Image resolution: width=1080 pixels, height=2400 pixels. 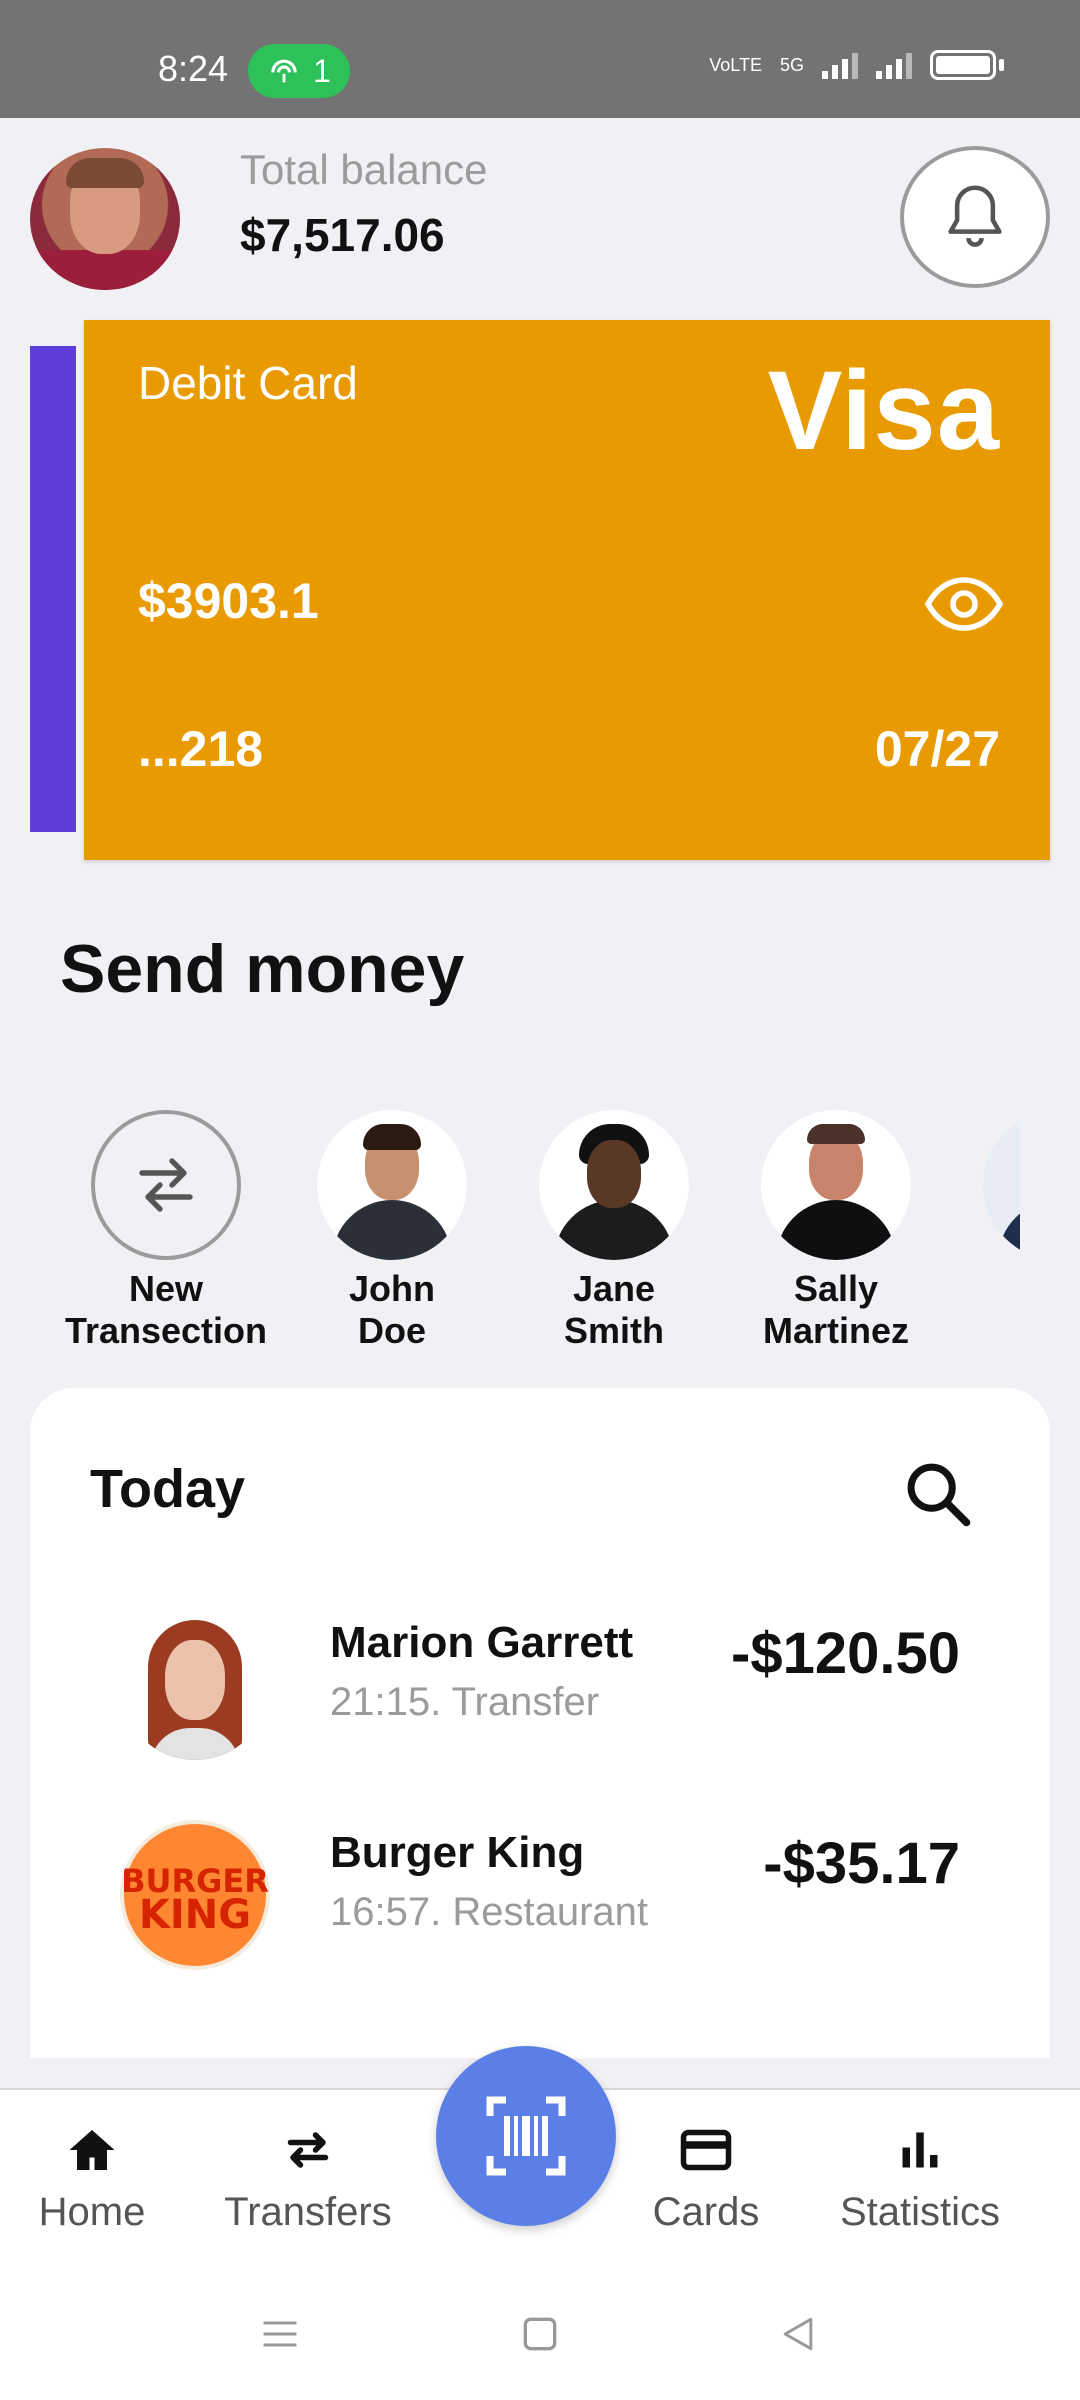 I want to click on contact-label-line1: John, so click(x=392, y=1288).